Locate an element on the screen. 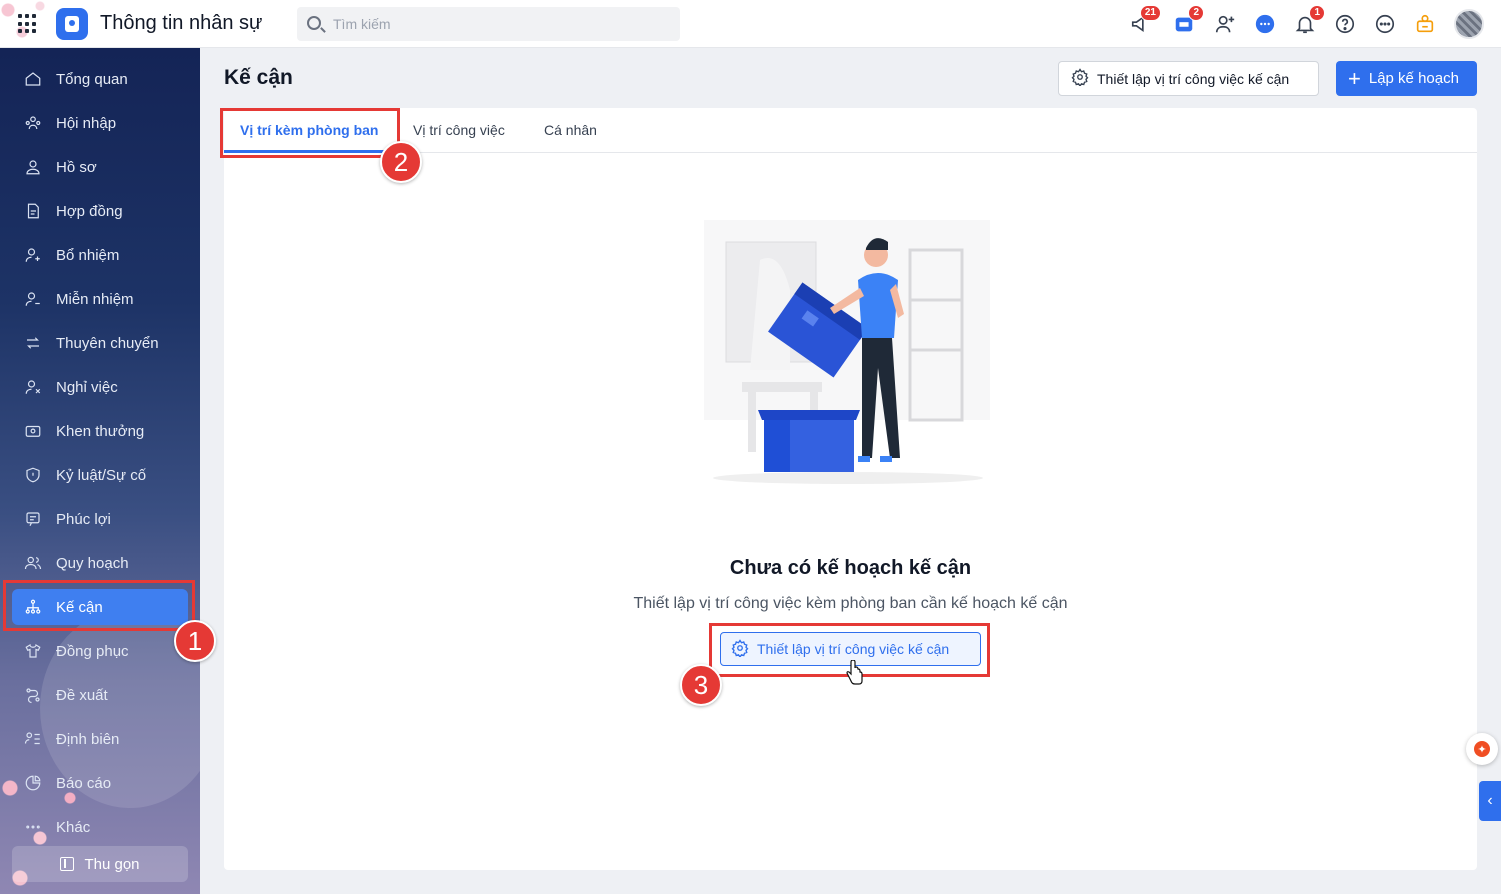 Image resolution: width=1501 pixels, height=894 pixels. search-icon is located at coordinates (314, 23).